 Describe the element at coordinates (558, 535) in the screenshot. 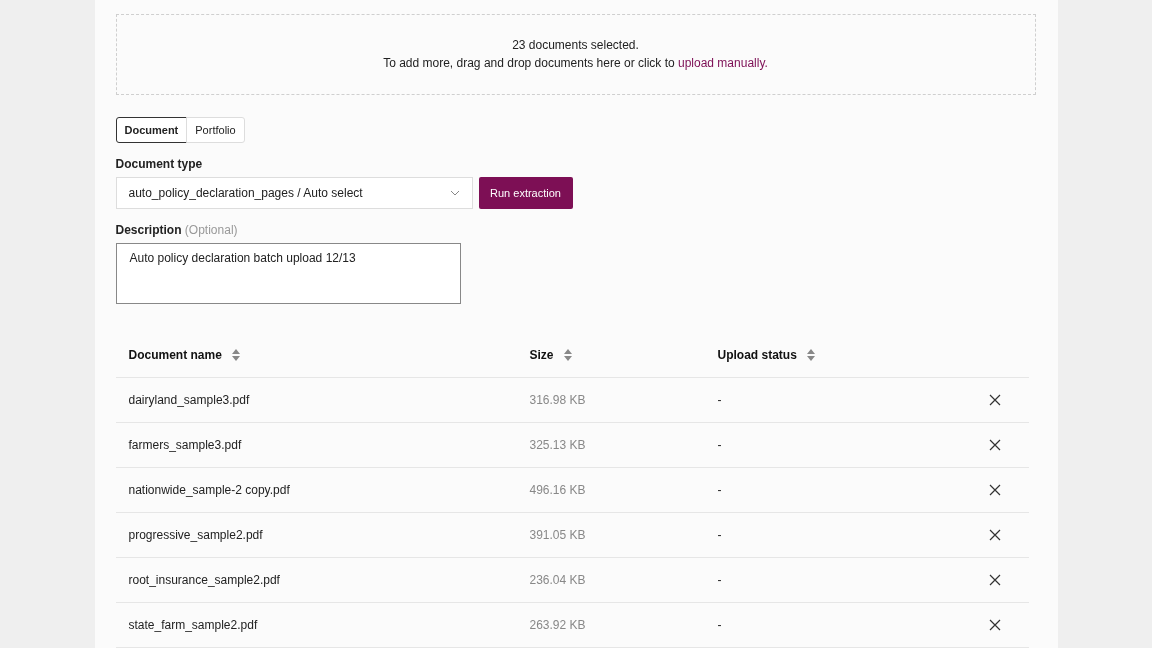

I see `table-cell-text: 391.05 KB` at that location.